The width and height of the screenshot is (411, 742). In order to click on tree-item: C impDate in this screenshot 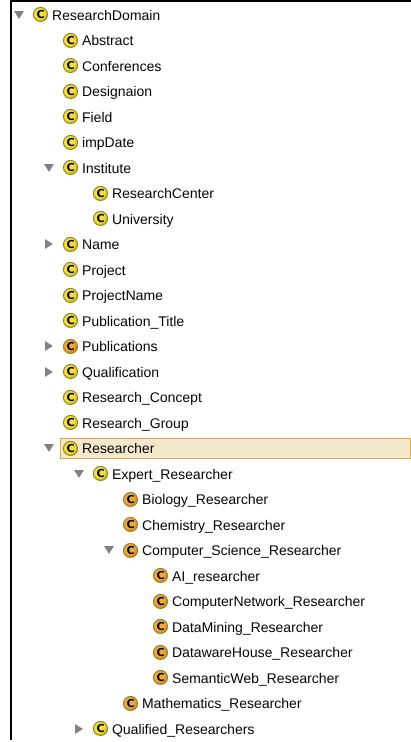, I will do `click(101, 142)`.